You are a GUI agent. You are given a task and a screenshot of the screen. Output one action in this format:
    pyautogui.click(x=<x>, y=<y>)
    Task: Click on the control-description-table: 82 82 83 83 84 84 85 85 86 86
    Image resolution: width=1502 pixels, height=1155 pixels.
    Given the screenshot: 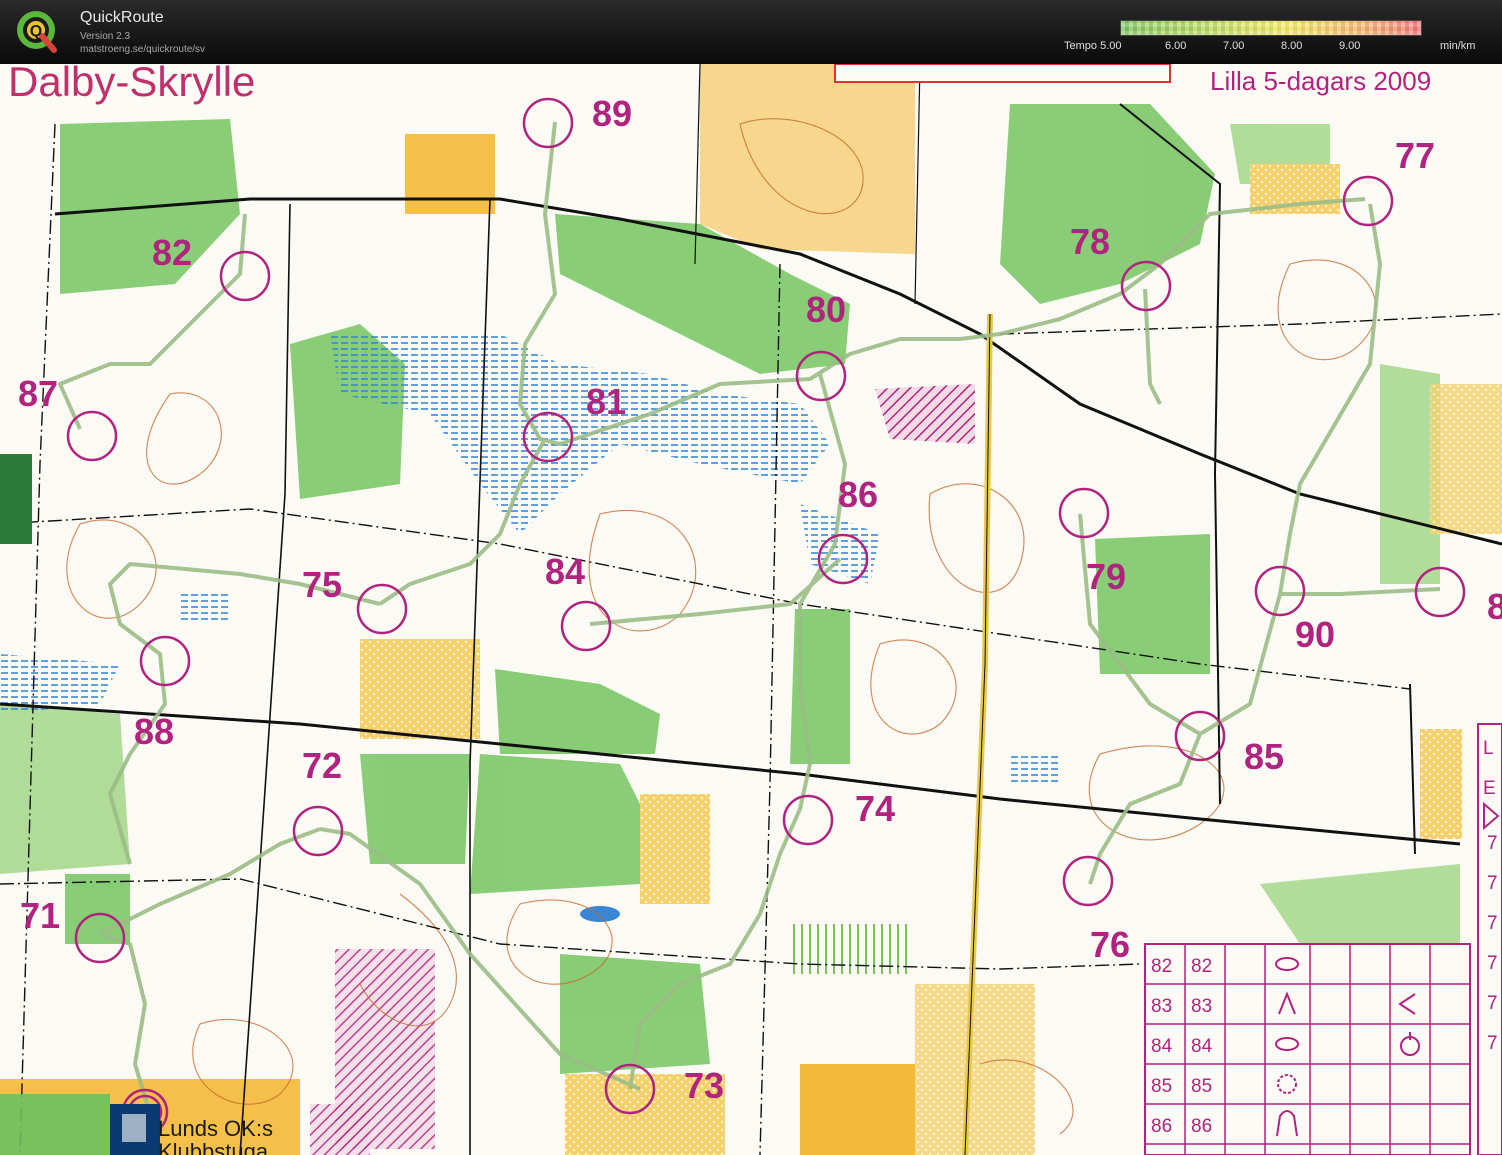 What is the action you would take?
    pyautogui.click(x=1307, y=1049)
    